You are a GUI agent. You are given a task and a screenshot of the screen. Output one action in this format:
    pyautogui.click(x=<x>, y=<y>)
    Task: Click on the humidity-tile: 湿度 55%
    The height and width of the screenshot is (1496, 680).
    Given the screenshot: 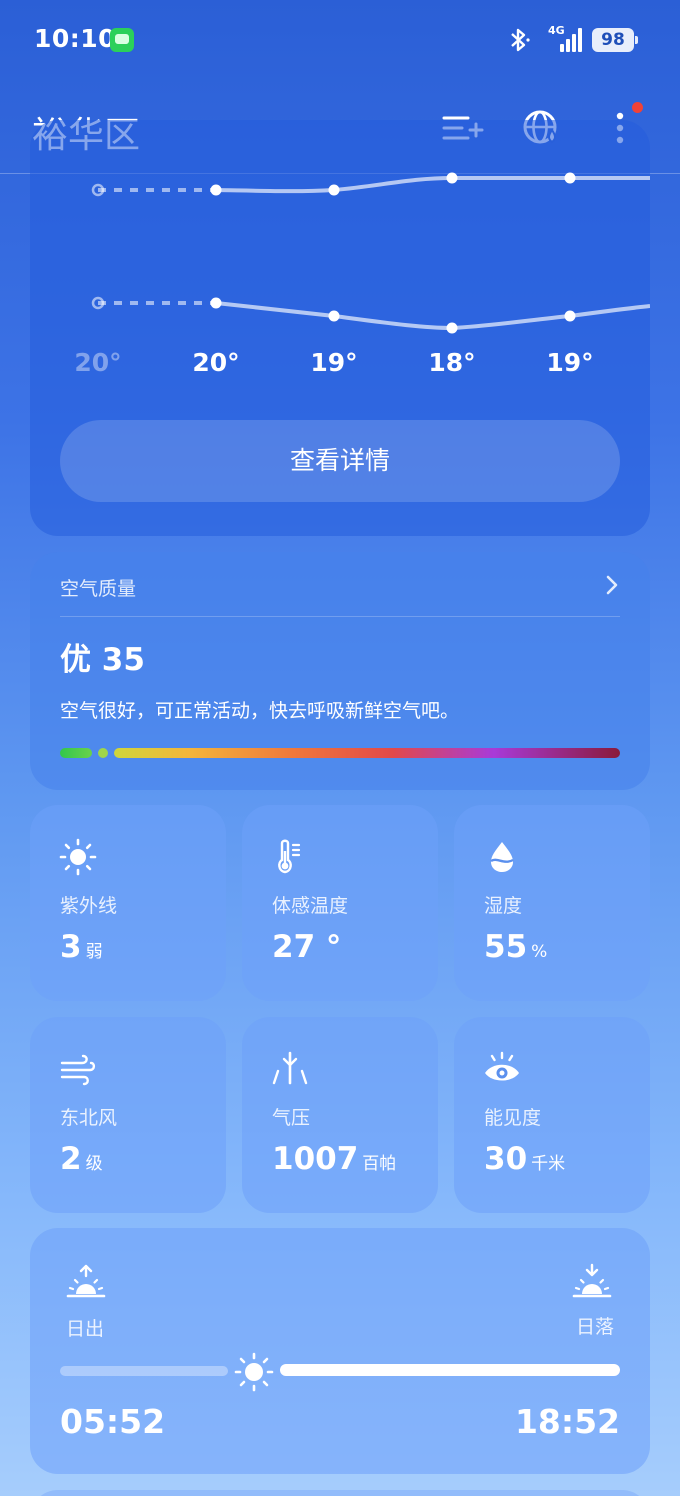 What is the action you would take?
    pyautogui.click(x=552, y=903)
    